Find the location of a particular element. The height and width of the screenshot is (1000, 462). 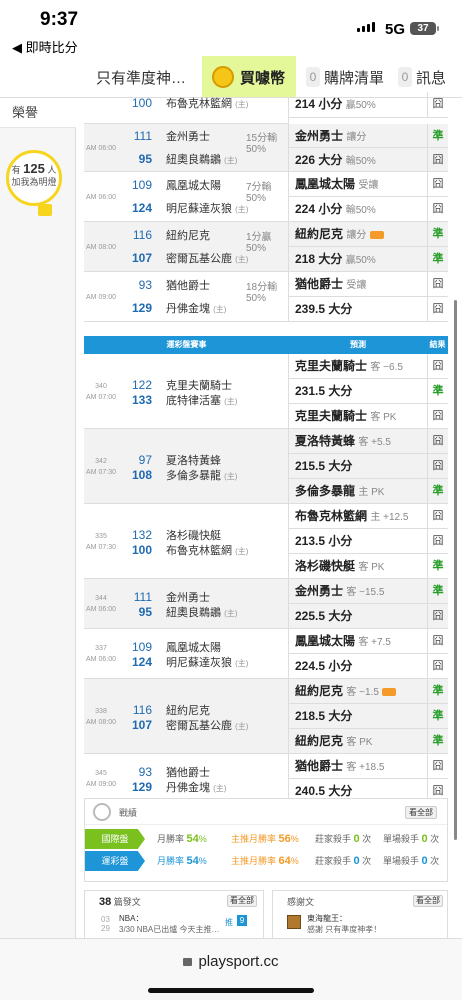

scrollbar is located at coordinates (455, 570).